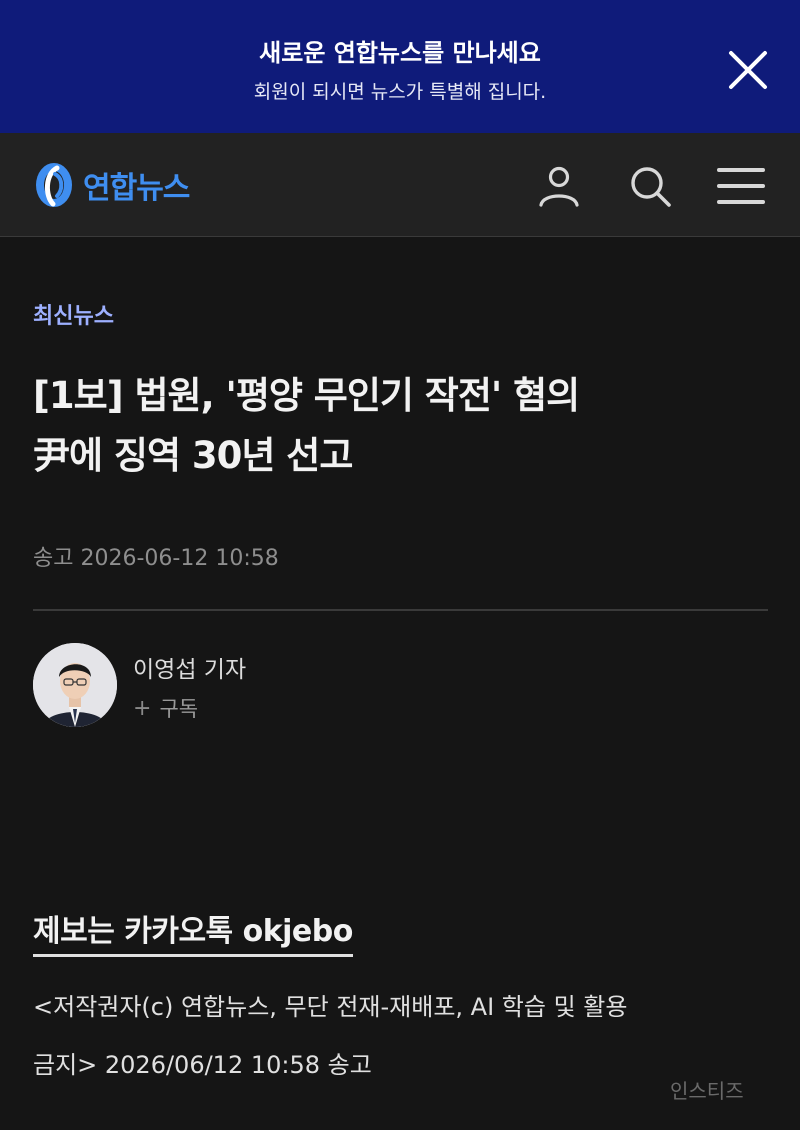 The image size is (800, 1130). What do you see at coordinates (179, 709) in the screenshot?
I see `subscribe-label: 구독` at bounding box center [179, 709].